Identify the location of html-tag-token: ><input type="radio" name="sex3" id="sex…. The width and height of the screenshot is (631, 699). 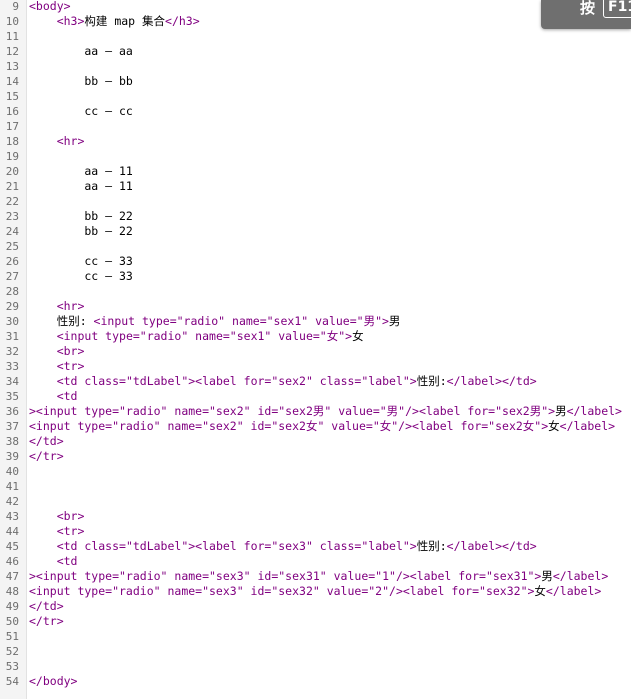
(285, 576).